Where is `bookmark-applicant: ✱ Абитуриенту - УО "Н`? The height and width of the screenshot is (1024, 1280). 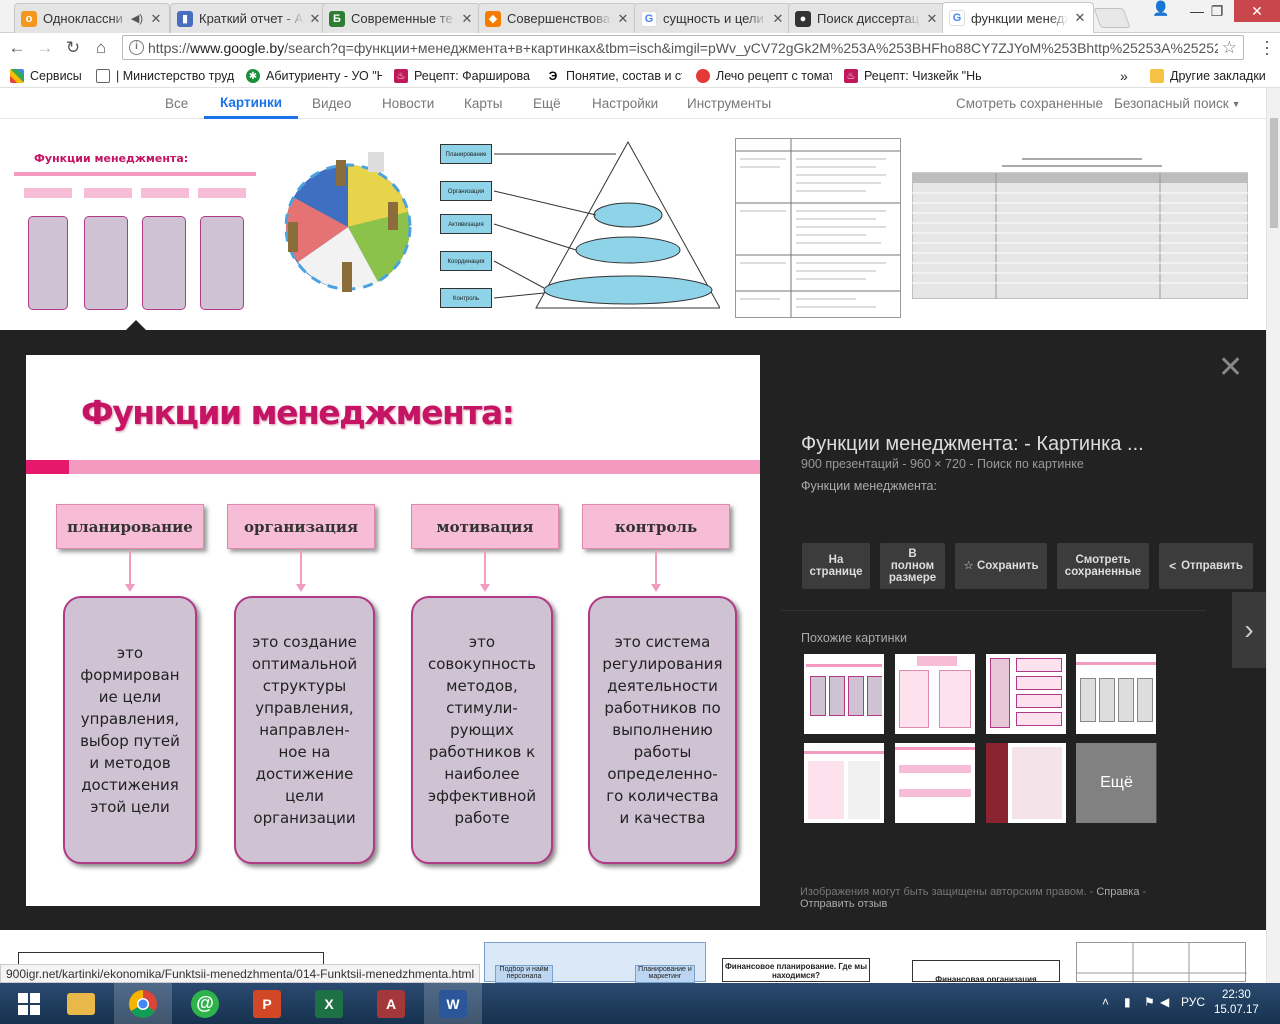 bookmark-applicant: ✱ Абитуриенту - УО "Н is located at coordinates (314, 76).